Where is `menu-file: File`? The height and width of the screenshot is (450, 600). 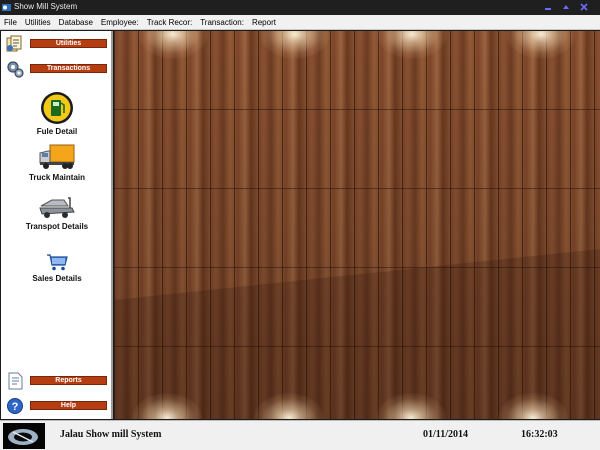 menu-file: File is located at coordinates (10, 22).